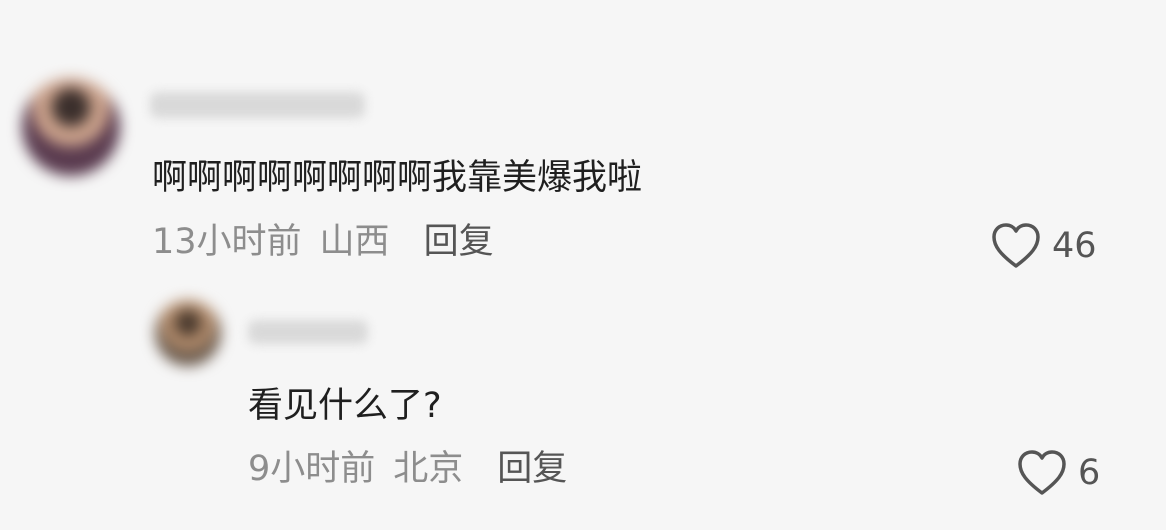 This screenshot has height=530, width=1166. What do you see at coordinates (227, 242) in the screenshot?
I see `comment-time: 13小时前` at bounding box center [227, 242].